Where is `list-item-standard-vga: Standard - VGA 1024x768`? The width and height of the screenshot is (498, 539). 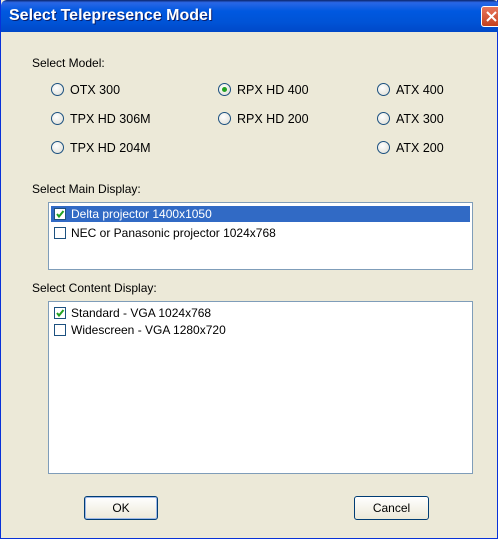 list-item-standard-vga: Standard - VGA 1024x768 is located at coordinates (260, 313).